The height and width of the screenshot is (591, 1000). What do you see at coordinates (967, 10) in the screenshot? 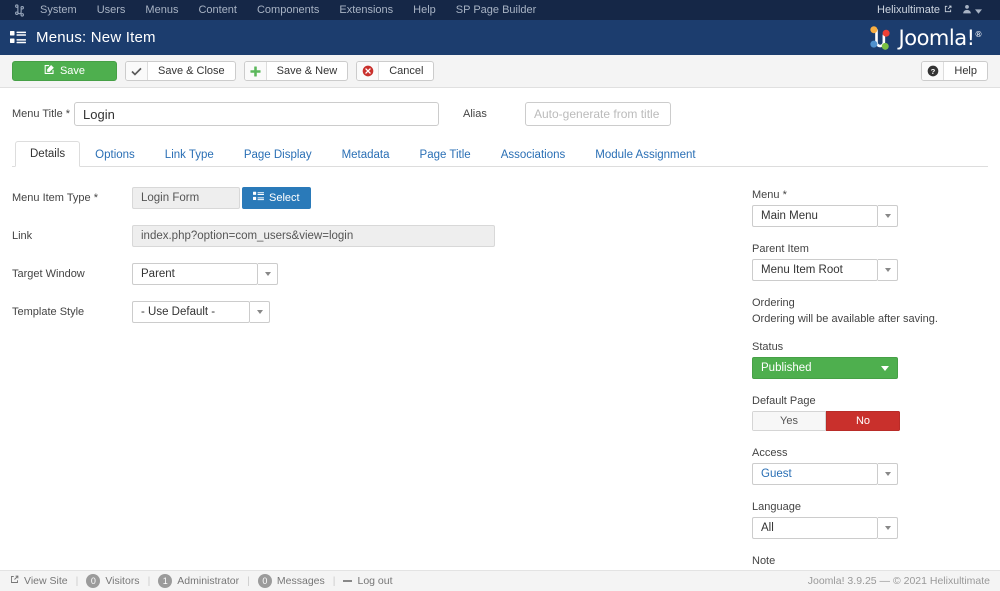
I see `user-avatar-icon` at bounding box center [967, 10].